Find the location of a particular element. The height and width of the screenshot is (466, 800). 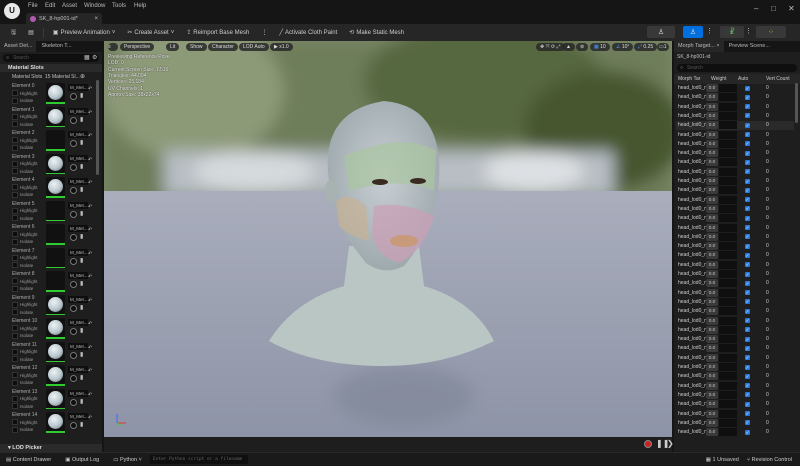

activate-cloth-button: ╱ Activate Cloth Paint is located at coordinates (308, 33).